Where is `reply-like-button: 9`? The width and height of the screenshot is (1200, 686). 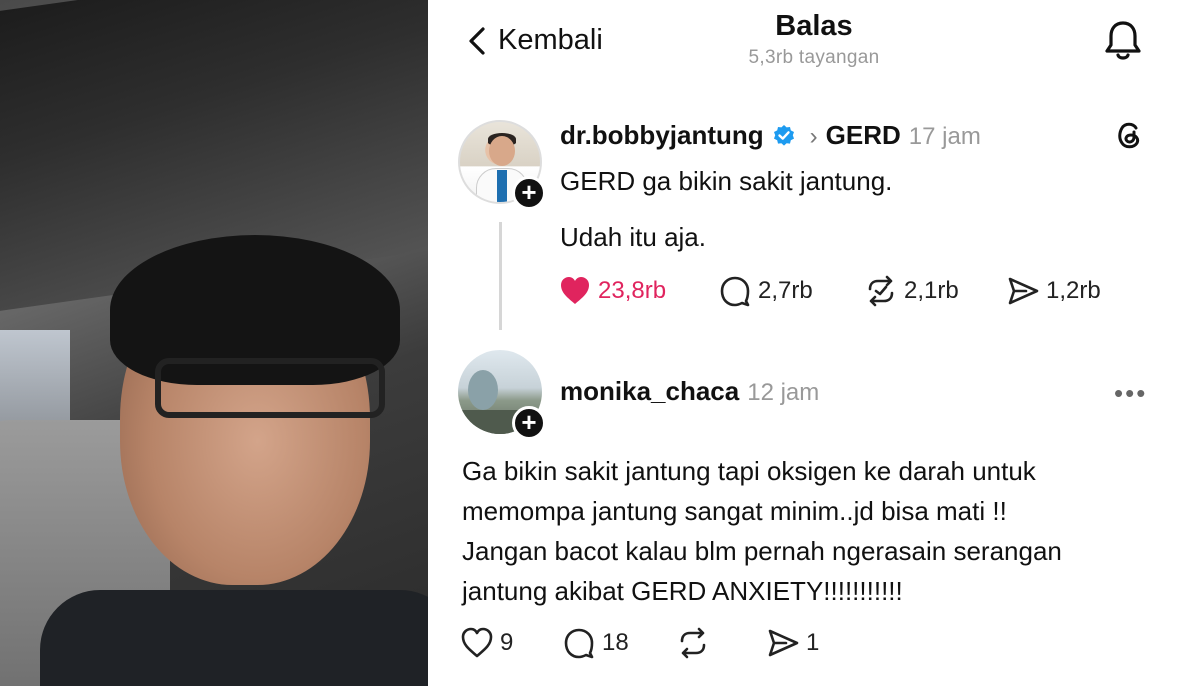
reply-like-button: 9 is located at coordinates (511, 643).